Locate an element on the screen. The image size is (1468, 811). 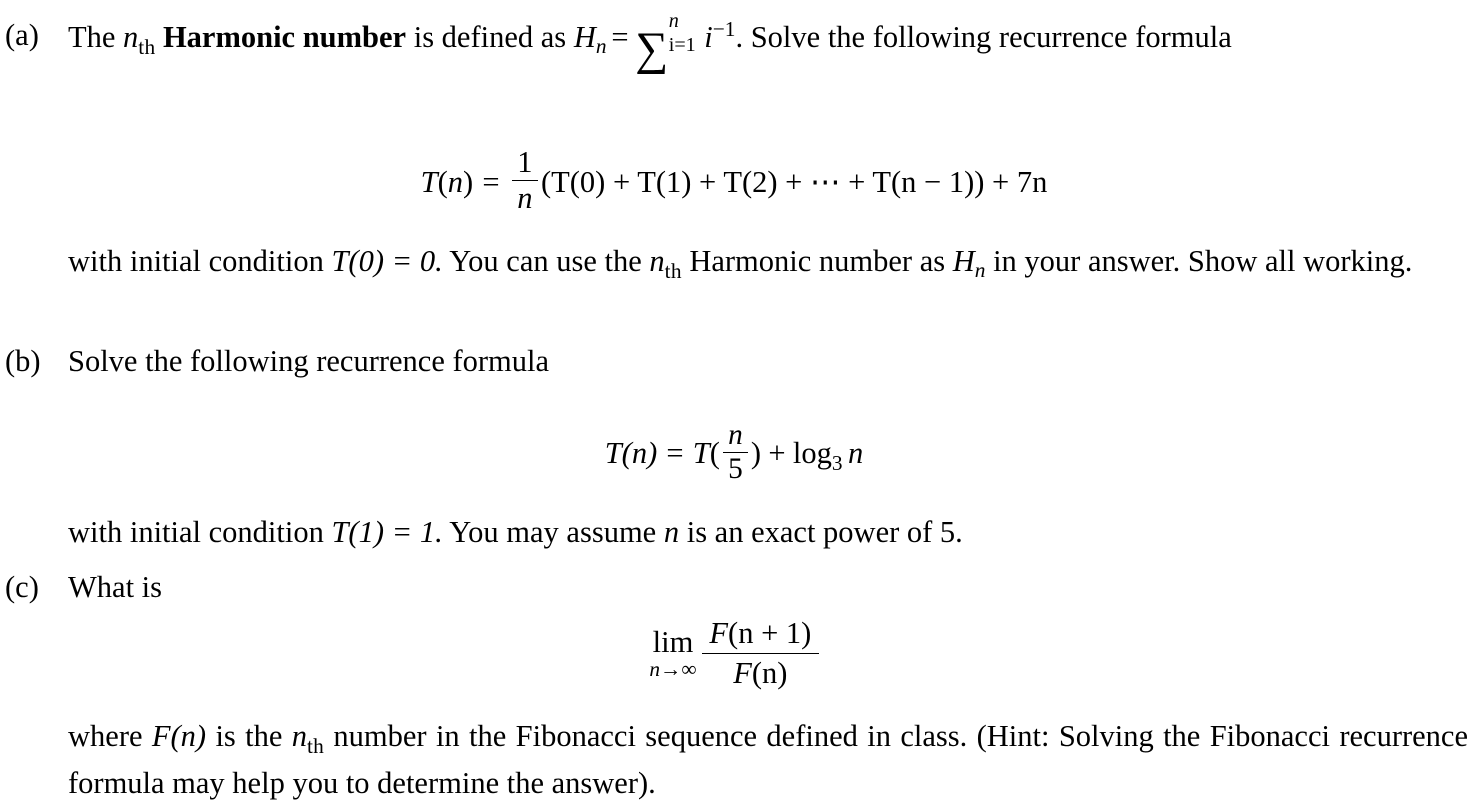
eq-b-equals: = is located at coordinates (675, 453).